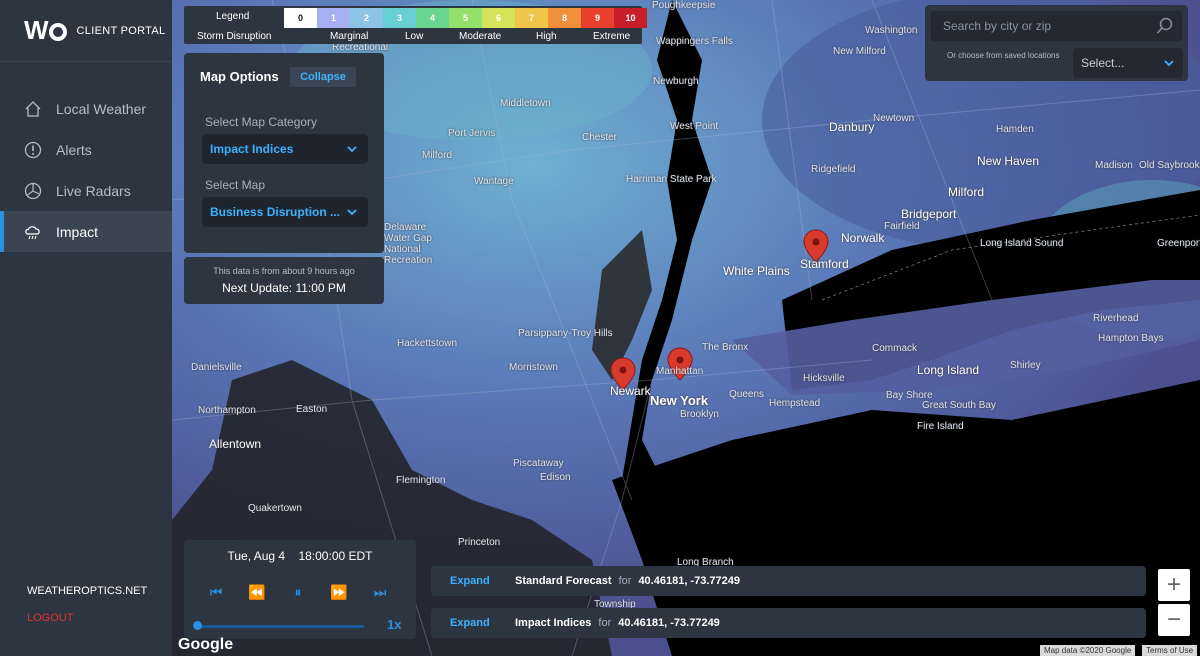 This screenshot has height=656, width=1200. I want to click on map-label: Norwalk, so click(863, 238).